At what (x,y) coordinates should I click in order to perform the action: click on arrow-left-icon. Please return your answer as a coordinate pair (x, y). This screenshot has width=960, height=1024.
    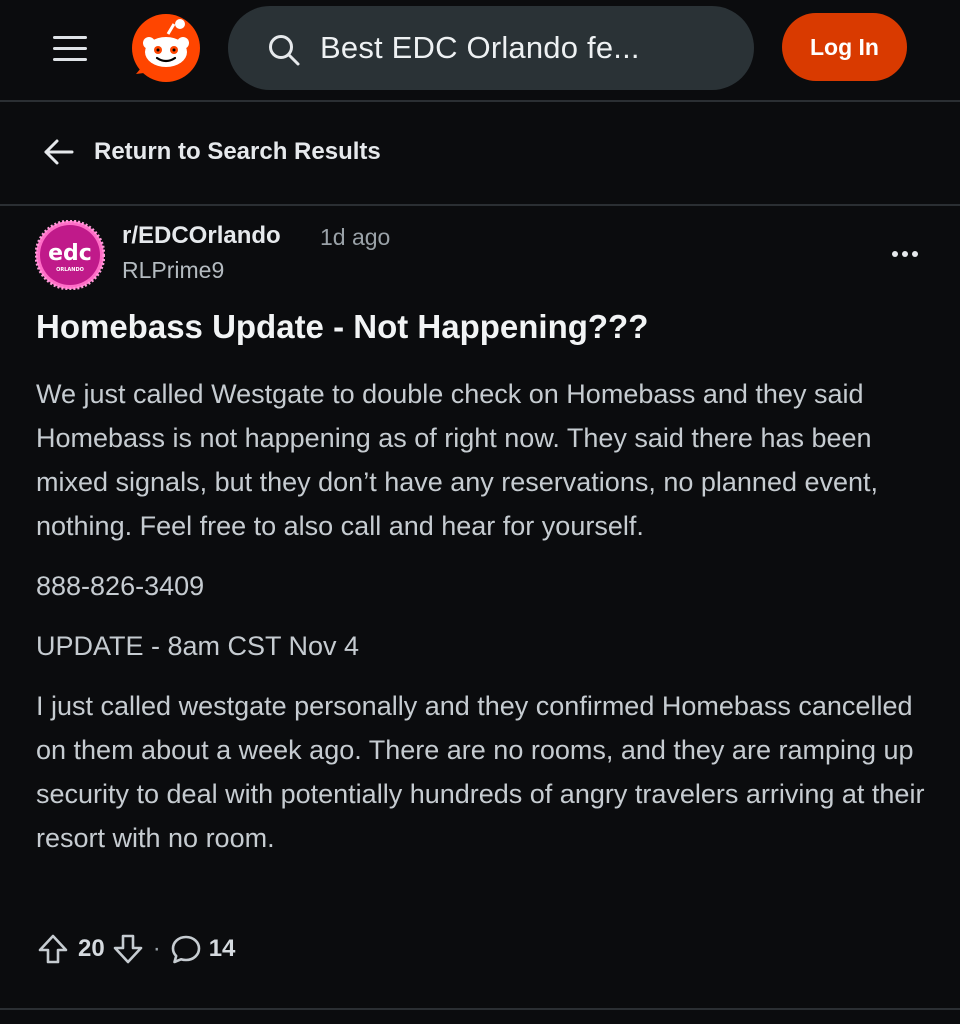
    Looking at the image, I should click on (59, 152).